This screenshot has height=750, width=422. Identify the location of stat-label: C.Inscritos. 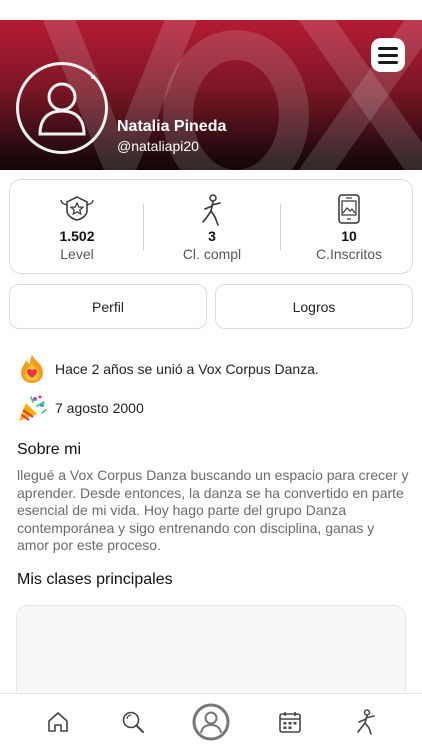
(349, 254).